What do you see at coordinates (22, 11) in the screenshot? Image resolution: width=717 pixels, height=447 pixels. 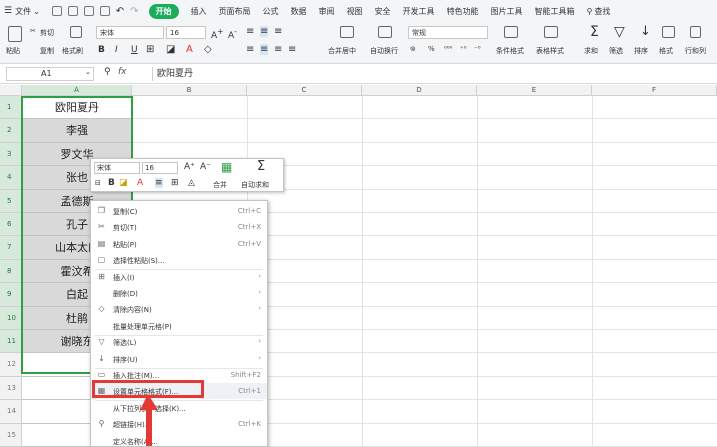 I see `menu-file: ☰ 文件 ⌄` at bounding box center [22, 11].